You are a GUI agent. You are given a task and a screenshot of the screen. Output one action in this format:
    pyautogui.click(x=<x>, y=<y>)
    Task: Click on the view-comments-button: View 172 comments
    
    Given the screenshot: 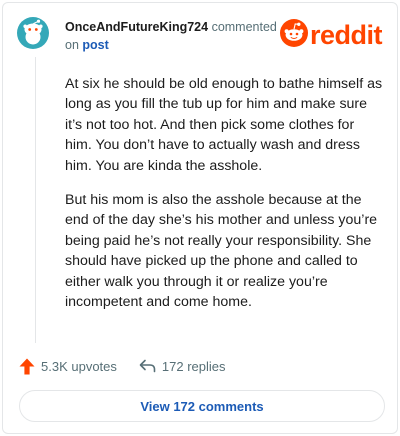 What is the action you would take?
    pyautogui.click(x=202, y=406)
    